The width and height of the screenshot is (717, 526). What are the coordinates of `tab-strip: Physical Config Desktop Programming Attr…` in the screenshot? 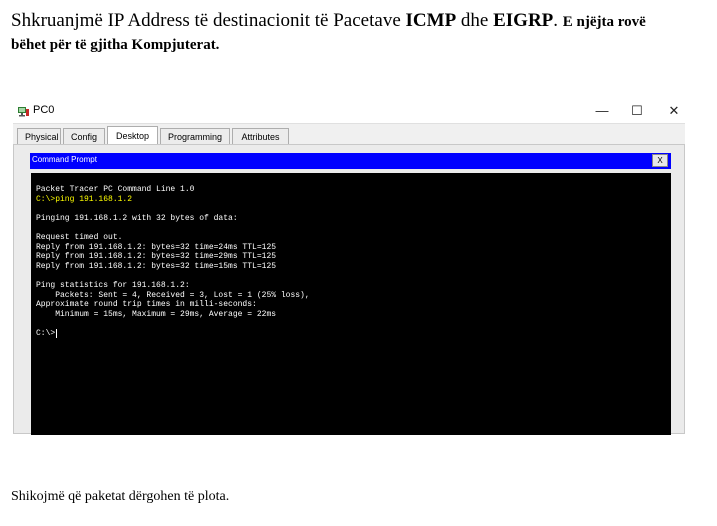 It's located at (349, 134).